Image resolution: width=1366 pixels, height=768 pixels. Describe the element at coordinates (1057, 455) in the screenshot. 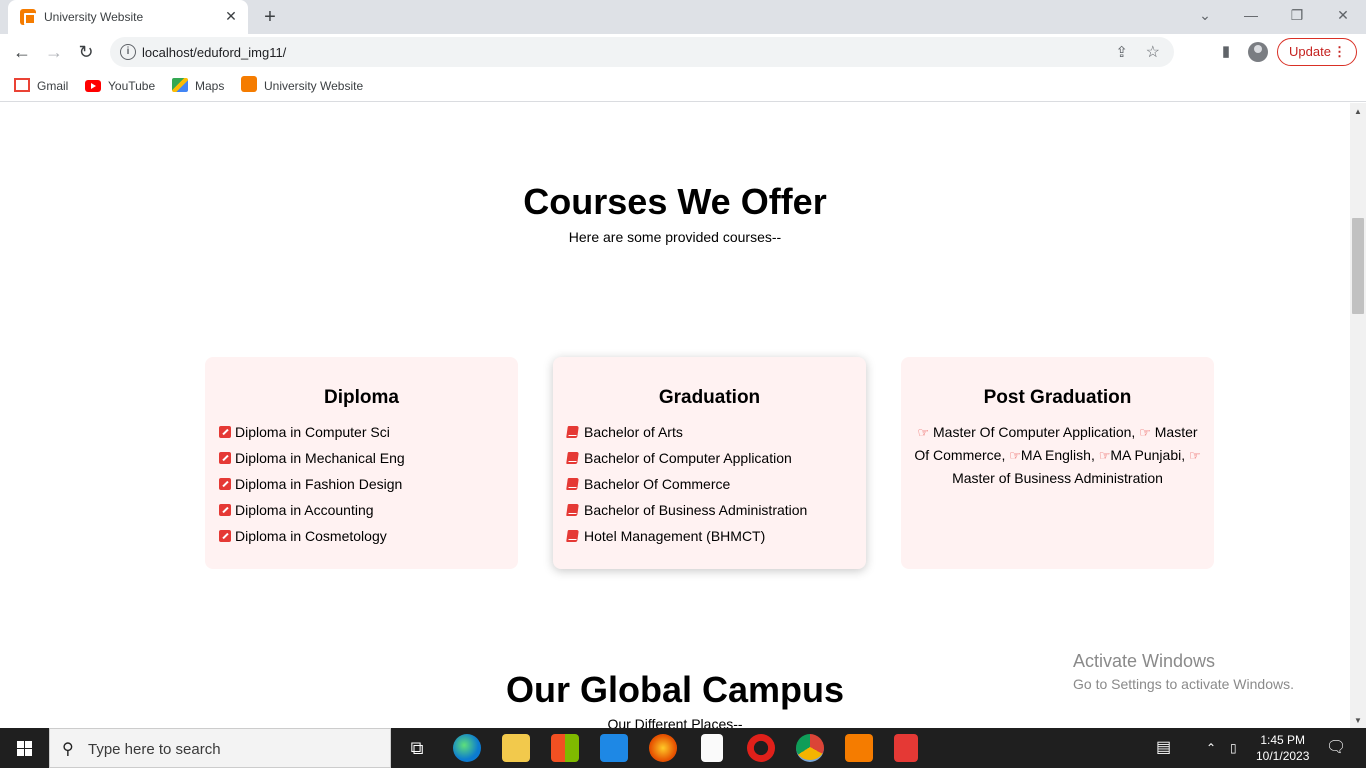

I see `course-name: MA English,` at that location.